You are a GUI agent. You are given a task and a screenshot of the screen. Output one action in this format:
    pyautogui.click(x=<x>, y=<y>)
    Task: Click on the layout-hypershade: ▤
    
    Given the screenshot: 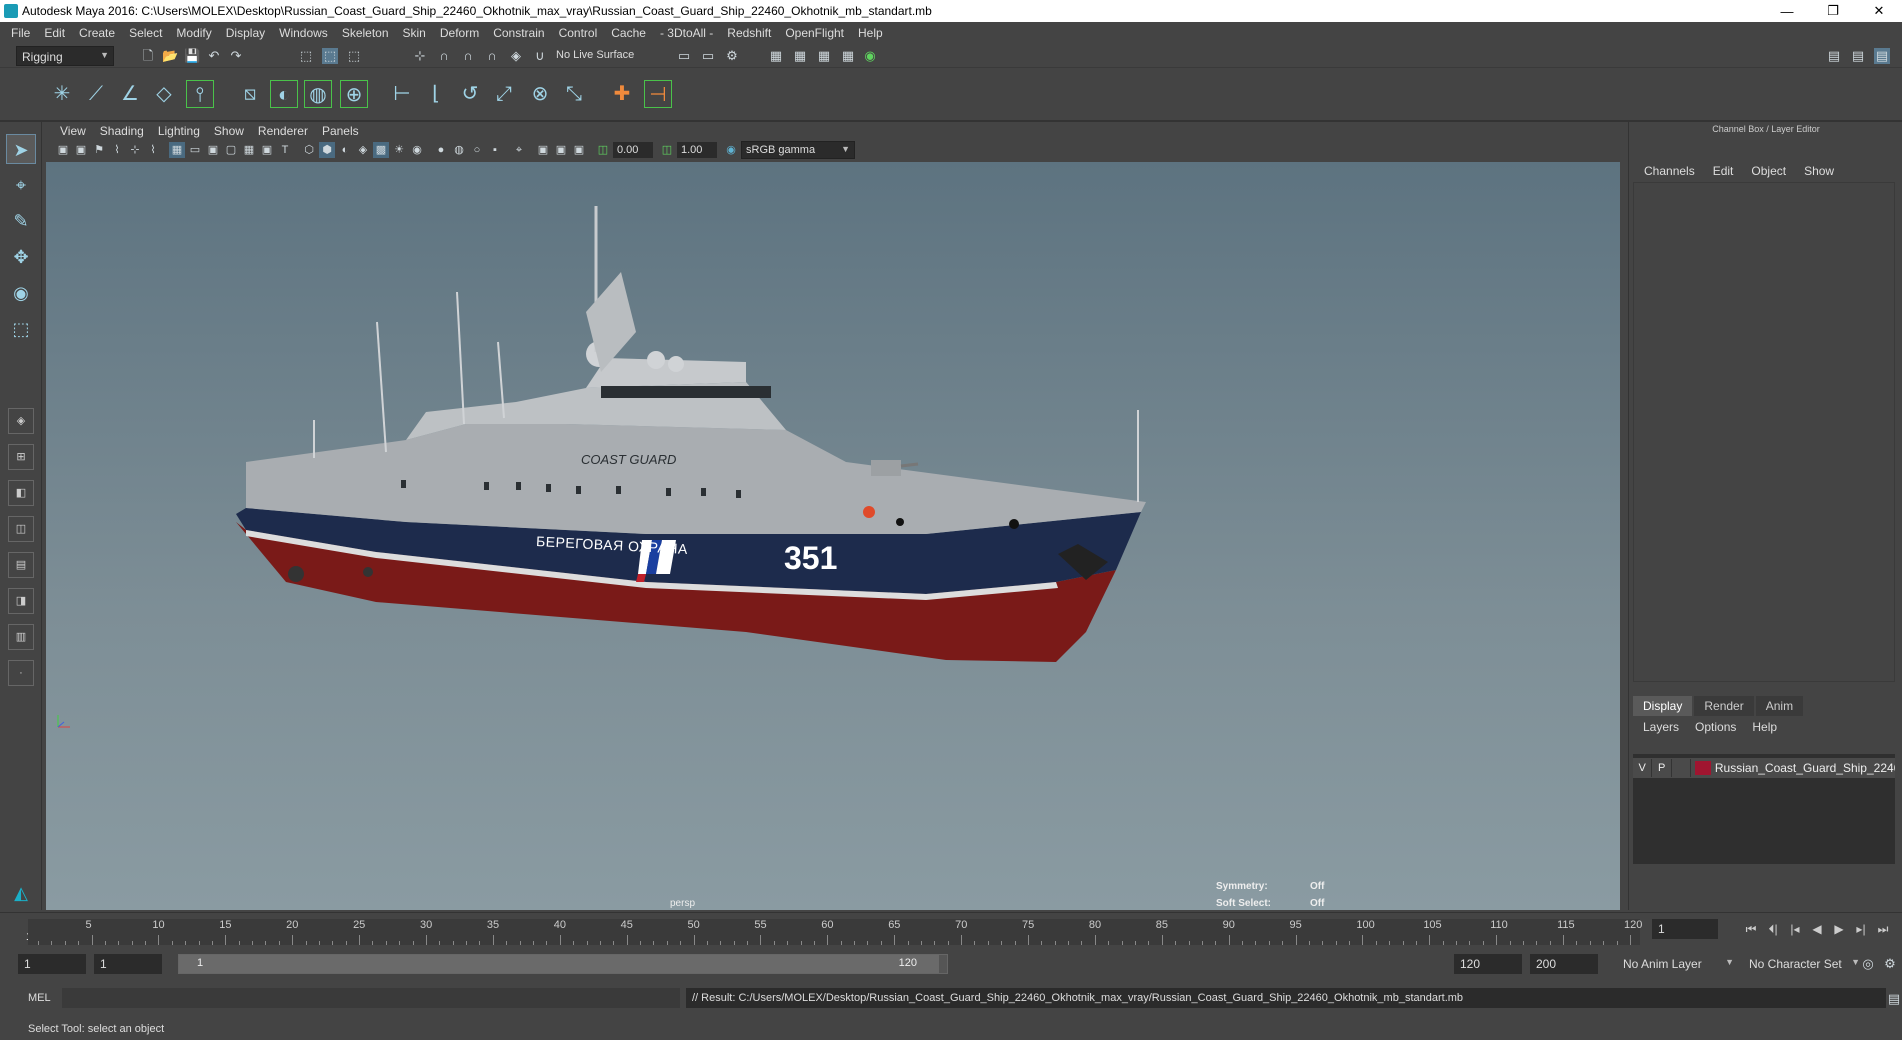 What is the action you would take?
    pyautogui.click(x=21, y=565)
    